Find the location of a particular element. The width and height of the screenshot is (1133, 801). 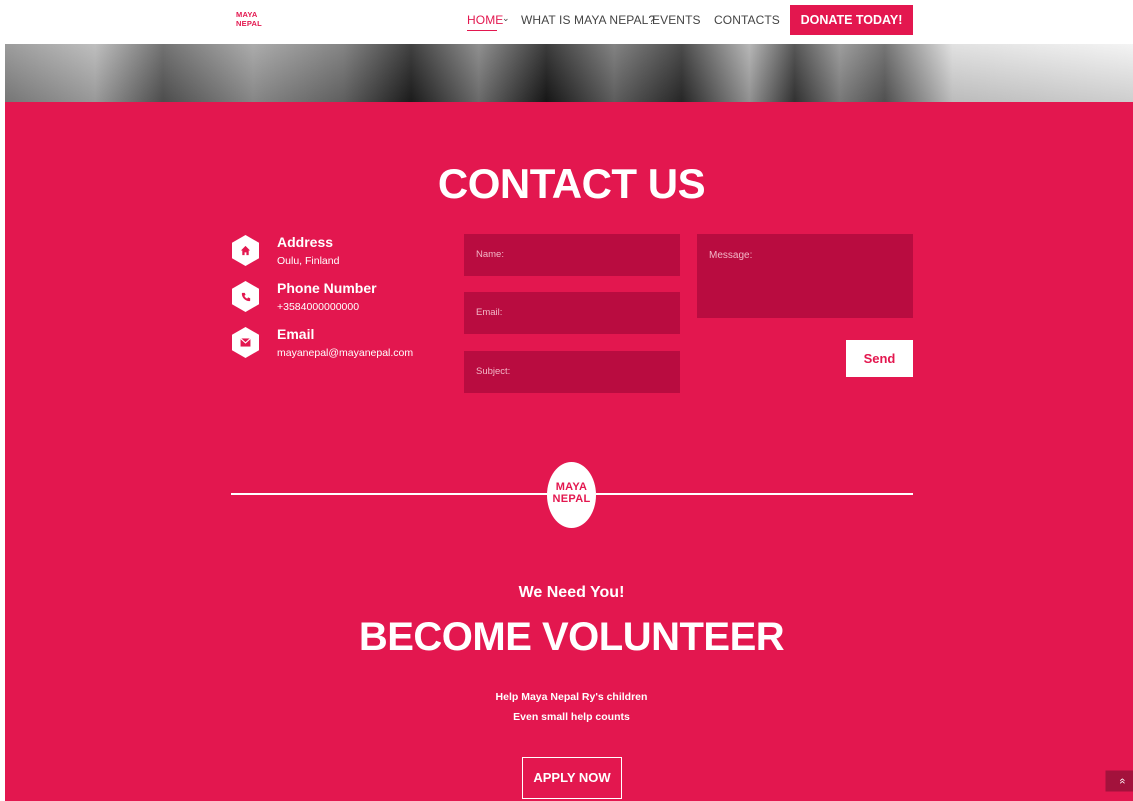

site-logo: MAYA NEPAL is located at coordinates (249, 19).